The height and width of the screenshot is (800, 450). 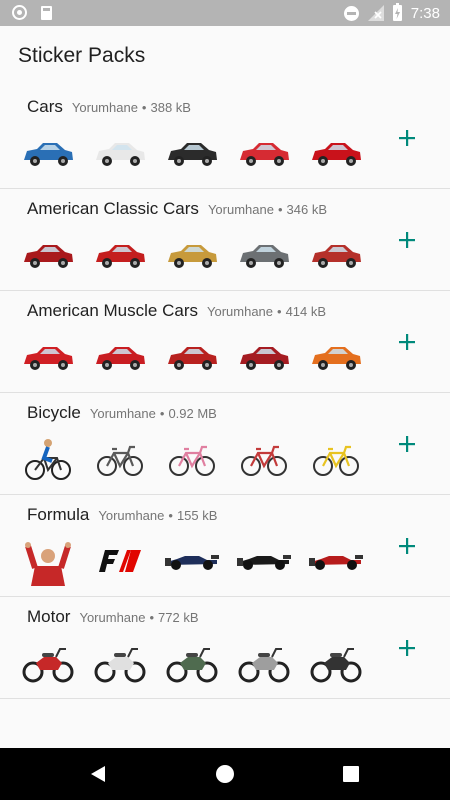 I want to click on gray-vintage-car-icon, so click(x=264, y=255).